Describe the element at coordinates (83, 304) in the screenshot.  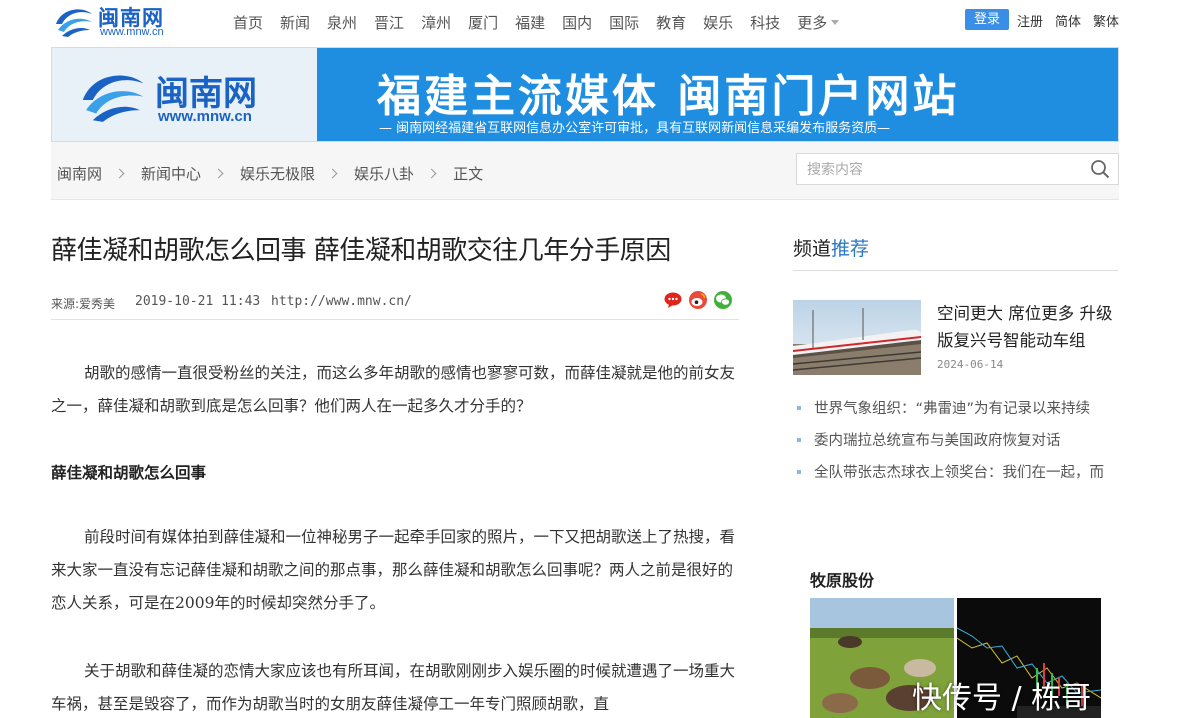
I see `article-source: 来源:爱秀美` at that location.